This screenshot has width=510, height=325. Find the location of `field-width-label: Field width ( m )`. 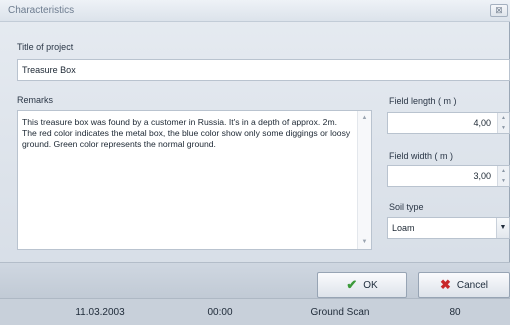

field-width-label: Field width ( m ) is located at coordinates (421, 156).